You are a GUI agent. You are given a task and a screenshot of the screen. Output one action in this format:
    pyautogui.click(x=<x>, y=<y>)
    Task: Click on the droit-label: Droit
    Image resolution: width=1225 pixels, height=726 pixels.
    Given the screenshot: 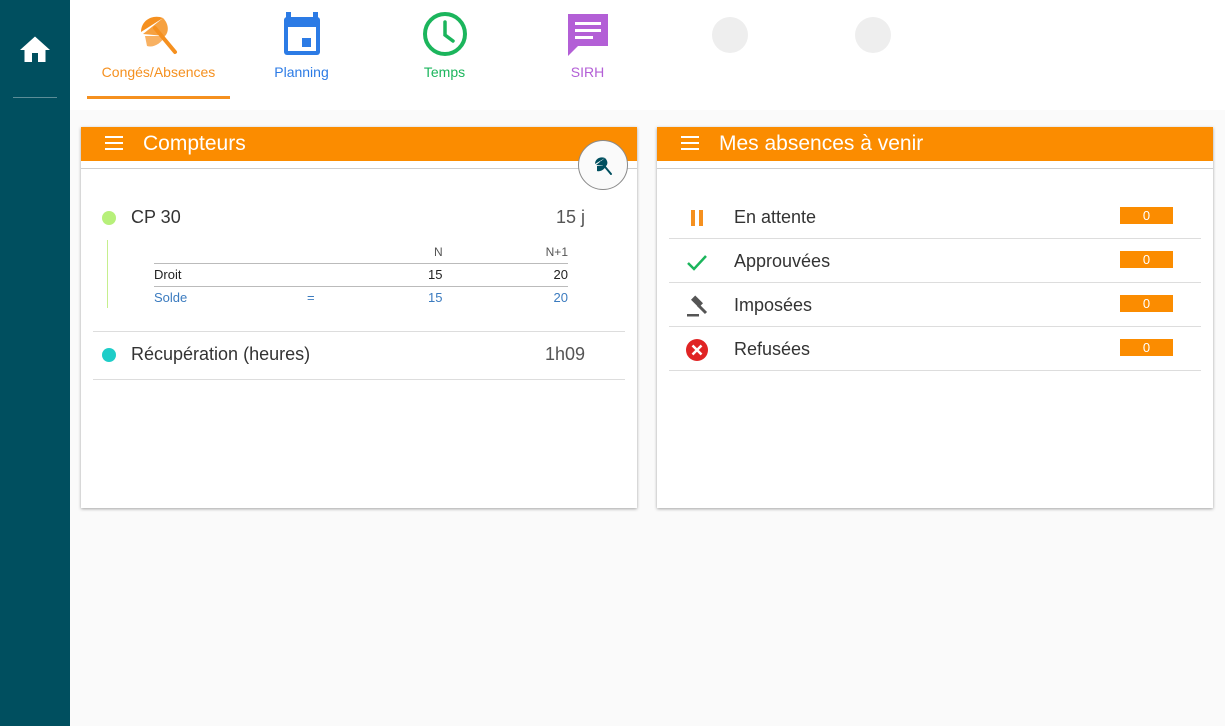 What is the action you would take?
    pyautogui.click(x=168, y=274)
    